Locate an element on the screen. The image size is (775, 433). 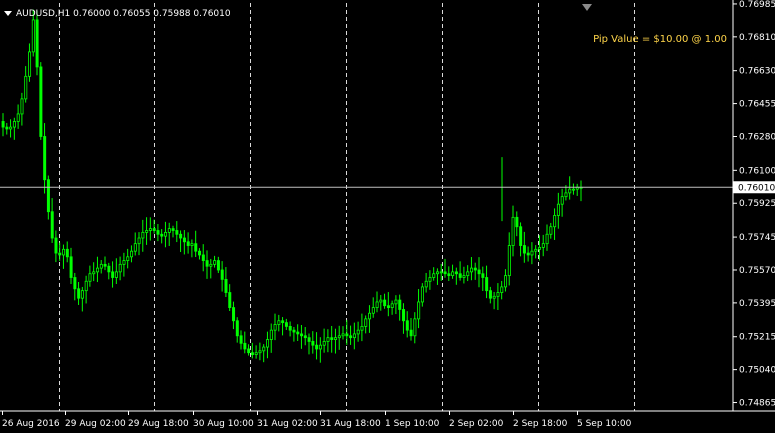
chart-shift-marker-icon is located at coordinates (587, 7).